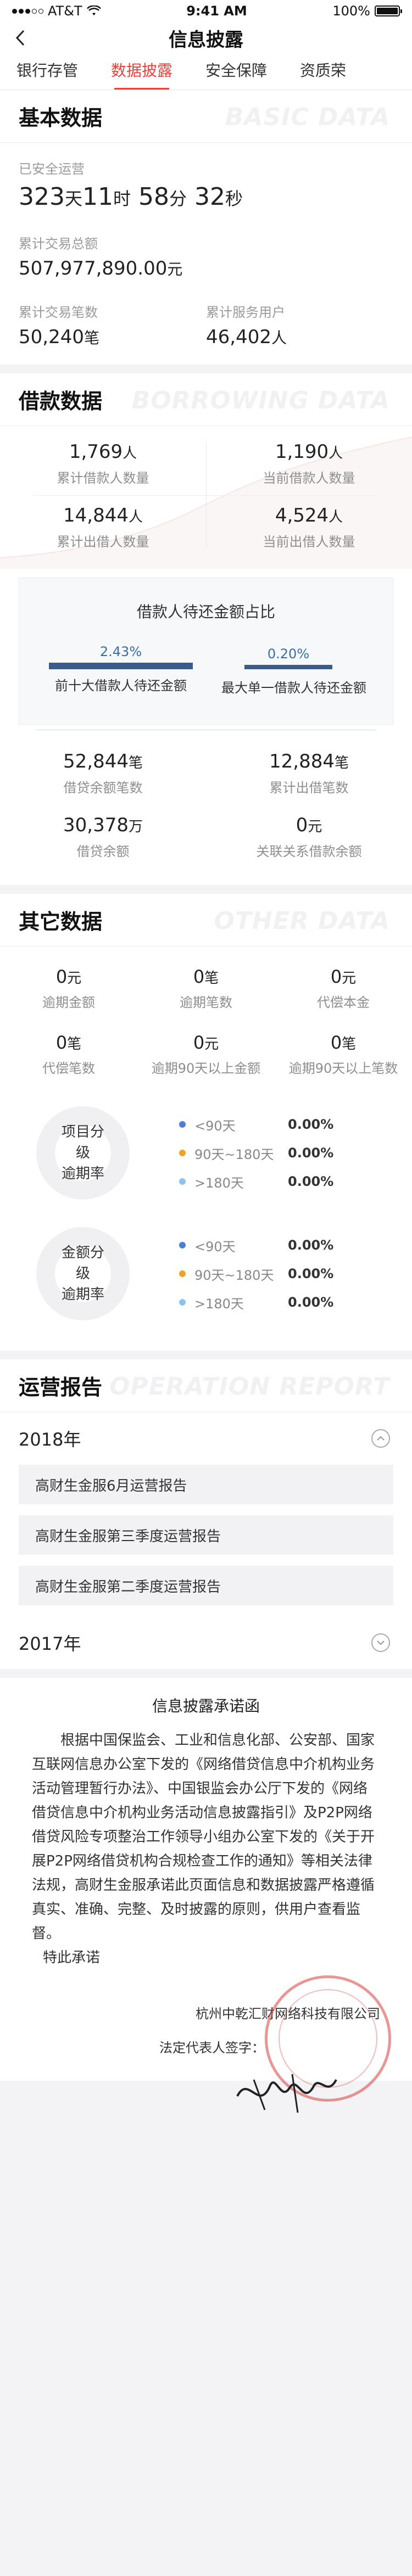 This screenshot has width=412, height=2576. Describe the element at coordinates (83, 1142) in the screenshot. I see `donut-label-line1: 项目分级` at that location.